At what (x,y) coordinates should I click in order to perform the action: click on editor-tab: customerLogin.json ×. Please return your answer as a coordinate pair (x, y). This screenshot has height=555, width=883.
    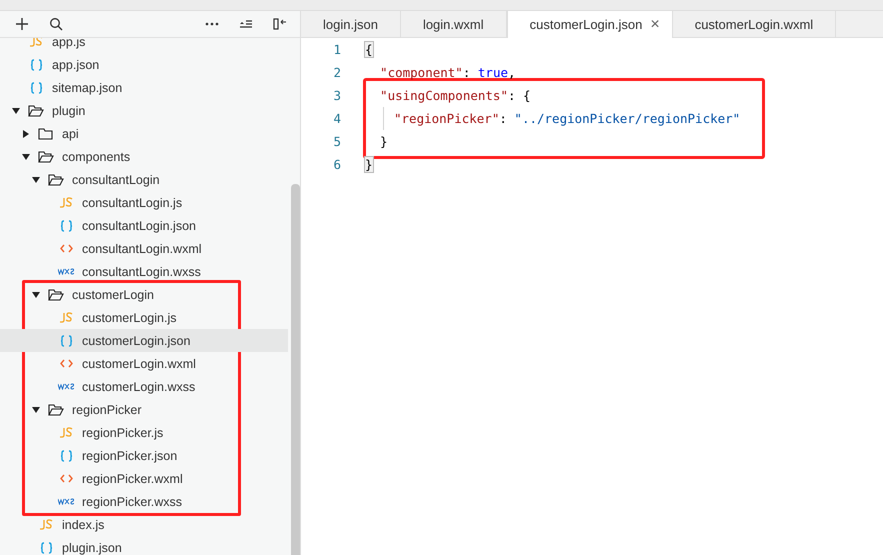
    Looking at the image, I should click on (589, 24).